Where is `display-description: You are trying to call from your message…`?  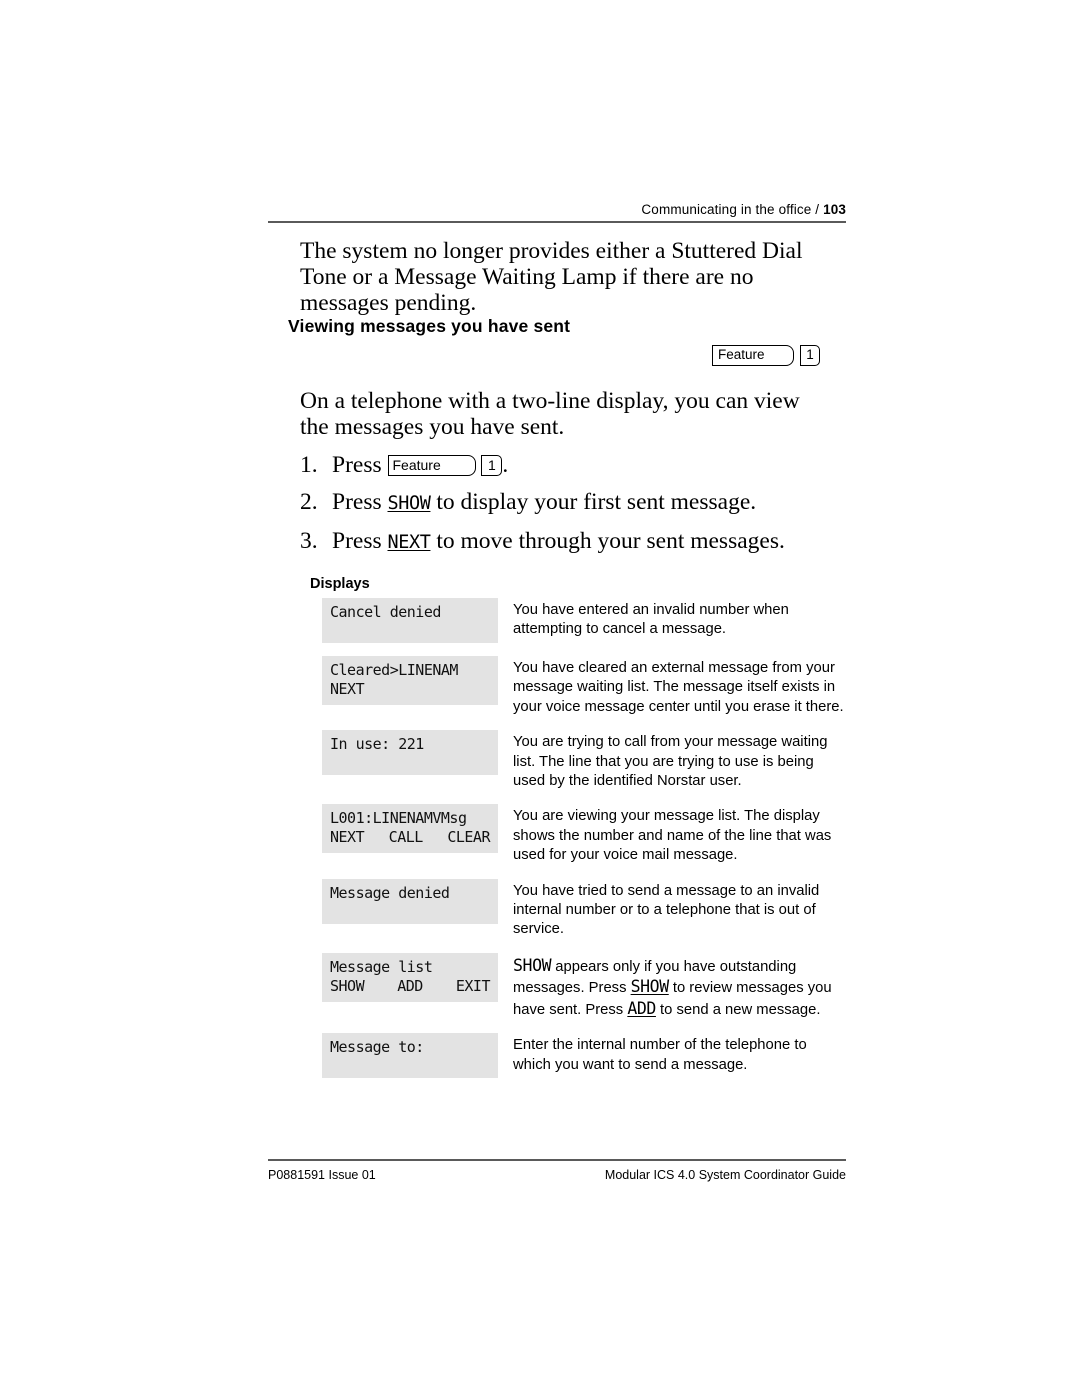 display-description: You are trying to call from your message… is located at coordinates (670, 762).